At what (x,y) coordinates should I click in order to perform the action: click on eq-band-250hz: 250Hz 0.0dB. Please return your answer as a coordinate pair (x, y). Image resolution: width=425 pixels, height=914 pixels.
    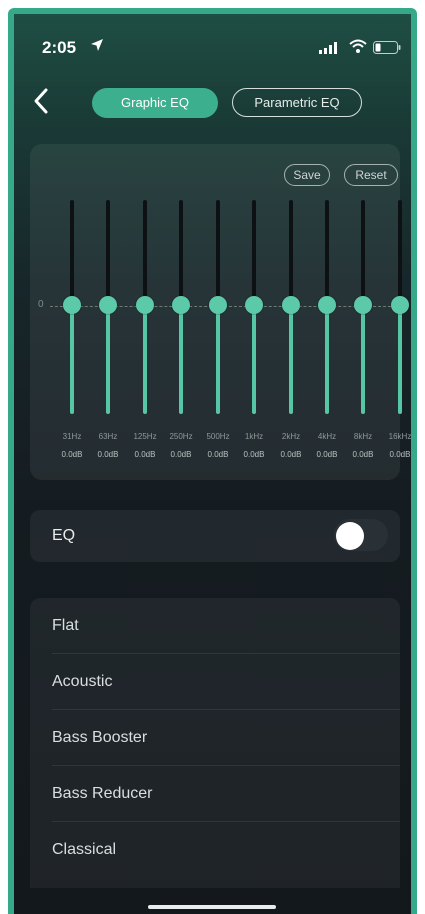
    Looking at the image, I should click on (181, 335).